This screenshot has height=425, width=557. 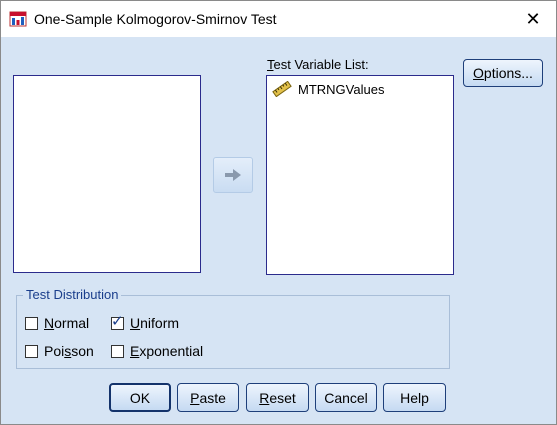 I want to click on cancel-button: Cancel, so click(x=346, y=397).